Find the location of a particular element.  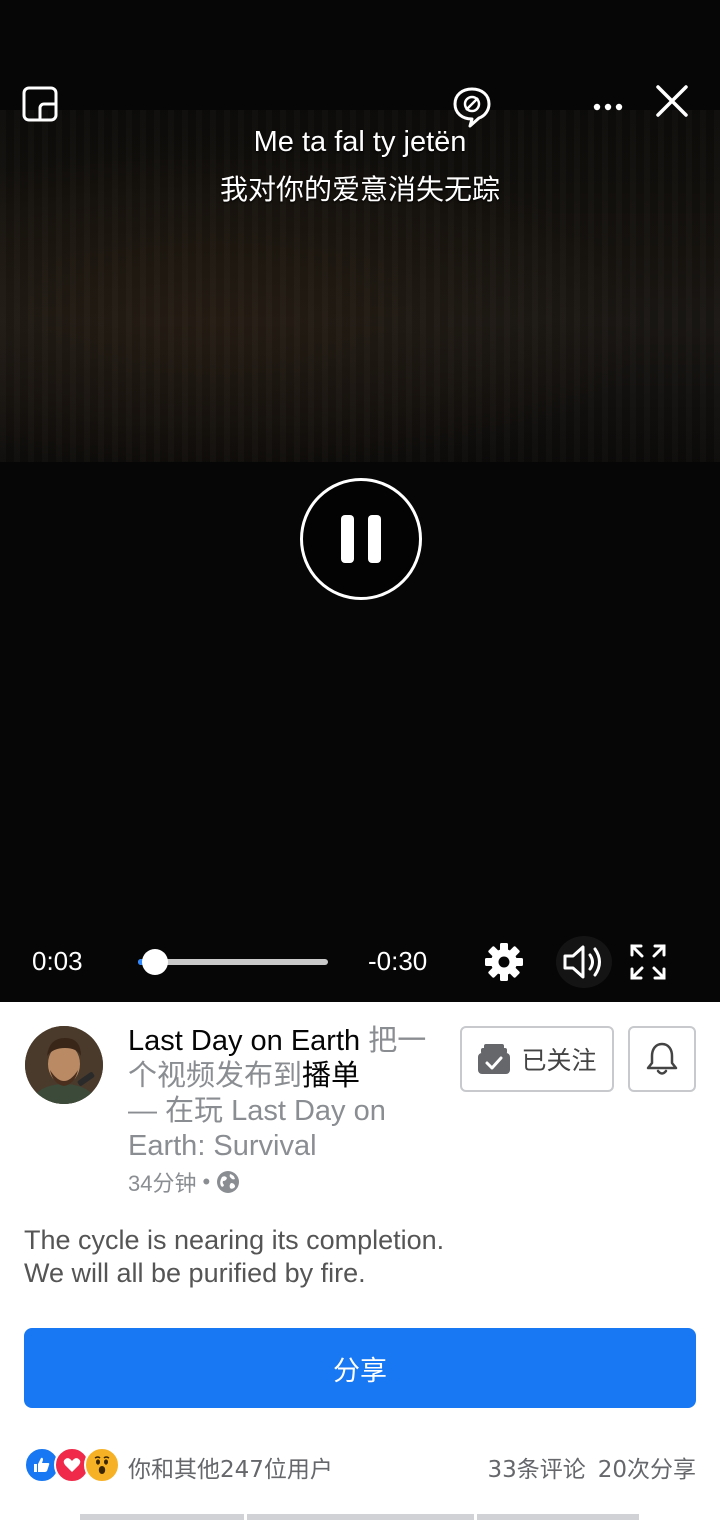

subtitle-line-translation: 我对你的爱意消失无踪 is located at coordinates (359, 189).